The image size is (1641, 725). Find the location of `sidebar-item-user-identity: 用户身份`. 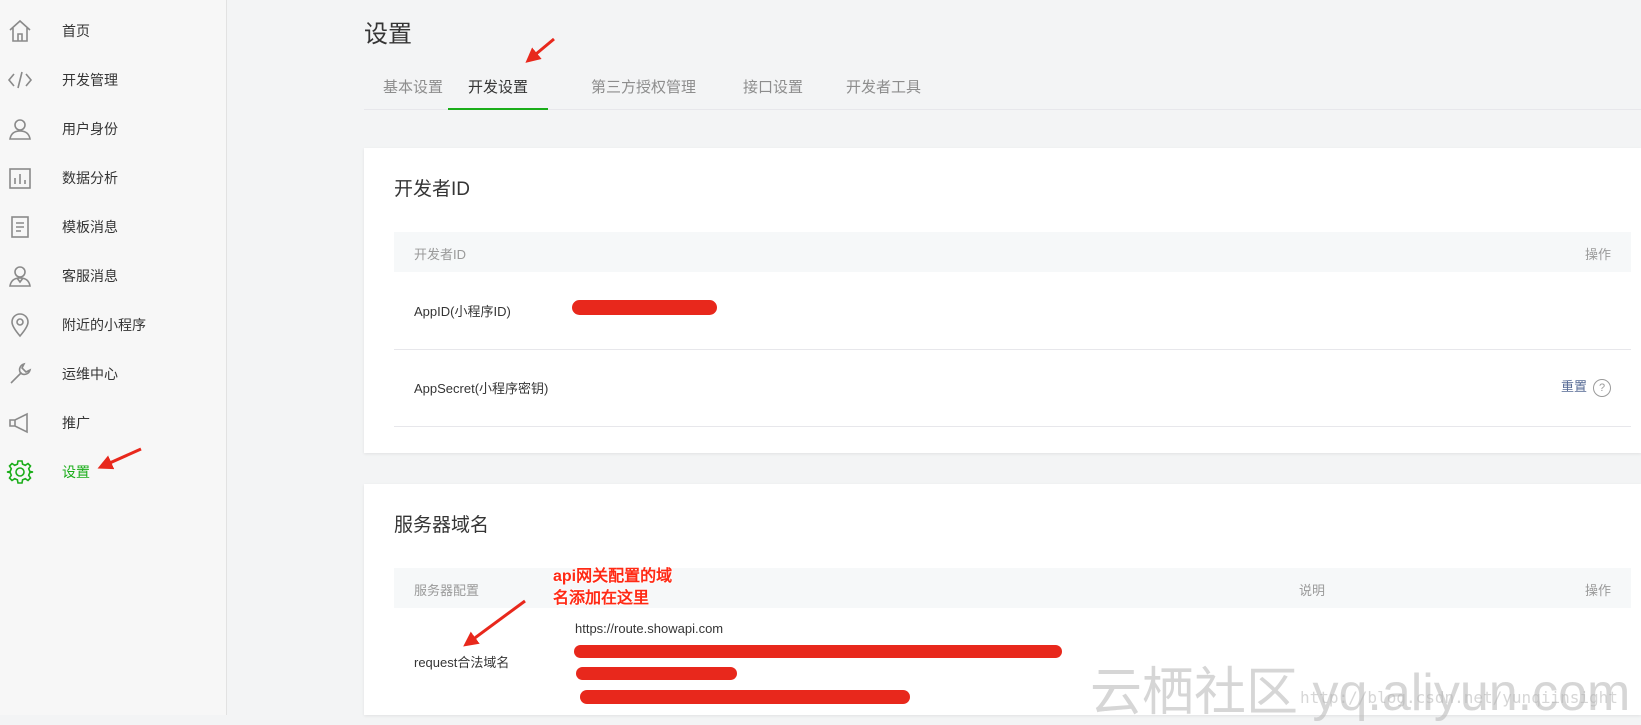

sidebar-item-user-identity: 用户身份 is located at coordinates (113, 129).